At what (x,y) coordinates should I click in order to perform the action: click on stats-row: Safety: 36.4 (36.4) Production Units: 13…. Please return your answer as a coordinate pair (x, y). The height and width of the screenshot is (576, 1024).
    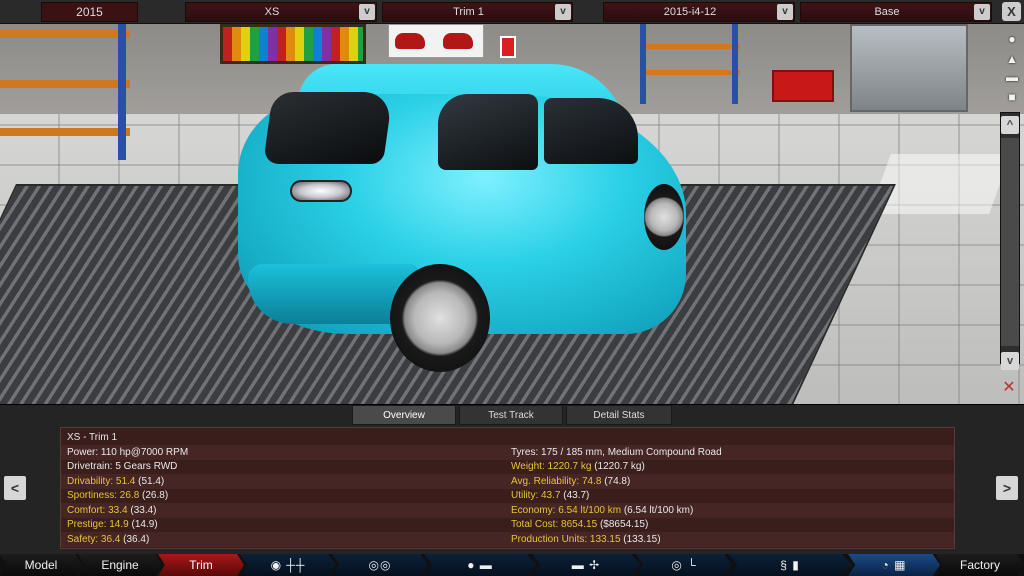
    Looking at the image, I should click on (507, 539).